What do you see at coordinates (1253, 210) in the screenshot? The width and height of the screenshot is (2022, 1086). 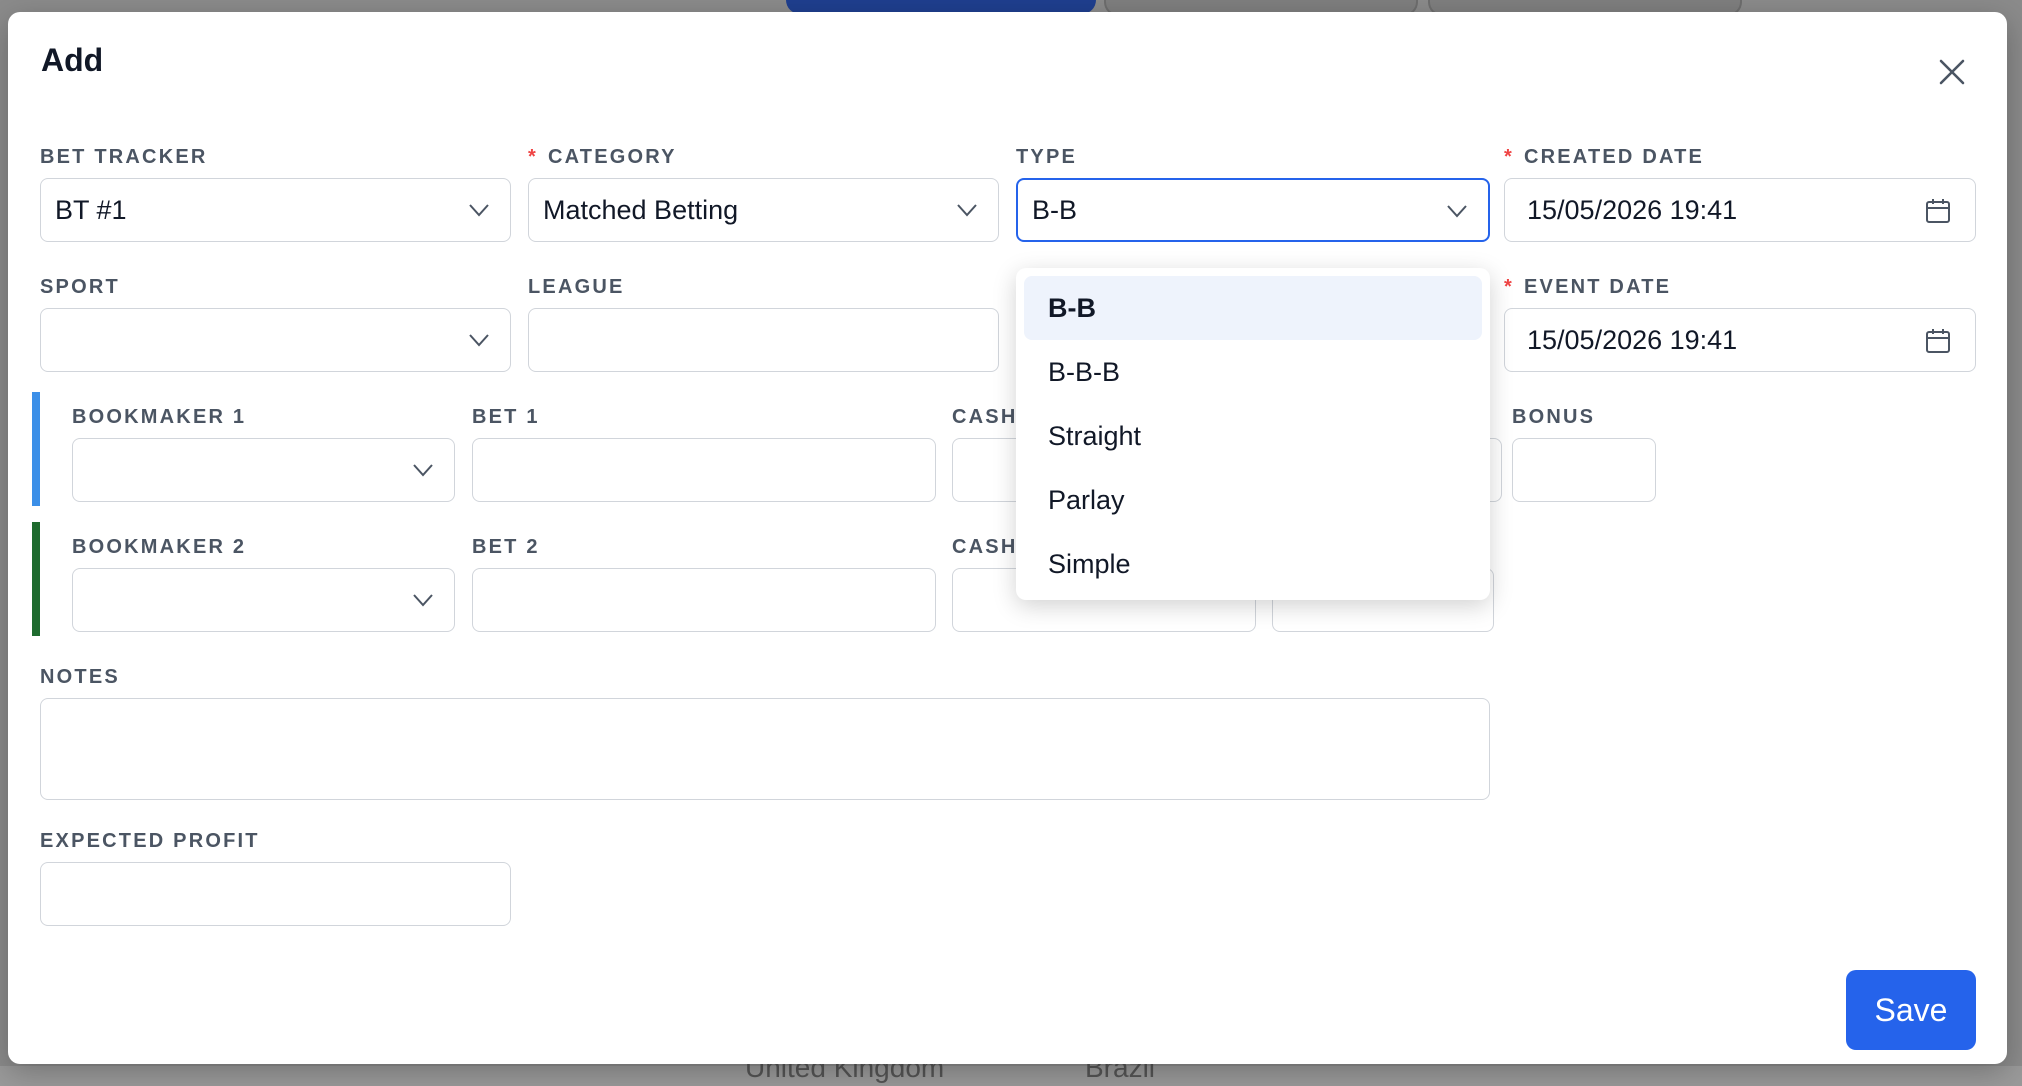 I see `type-select: B-B` at bounding box center [1253, 210].